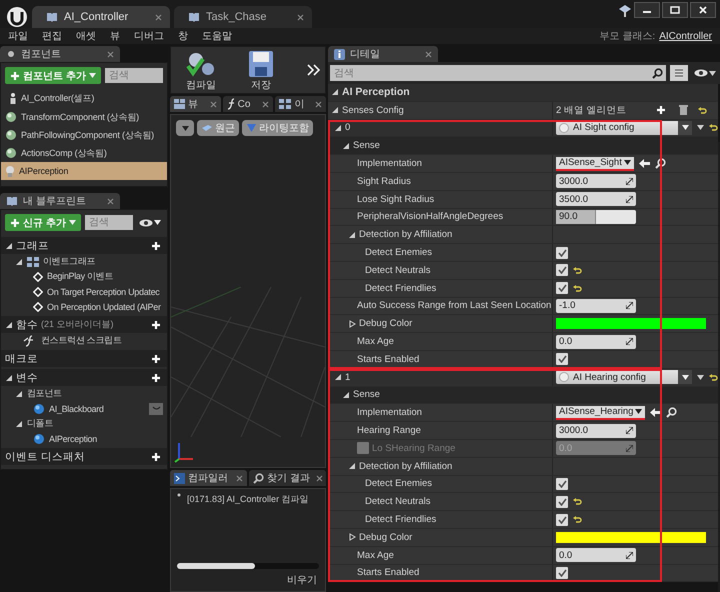 The height and width of the screenshot is (592, 720). I want to click on visibility-toggle, so click(156, 408).